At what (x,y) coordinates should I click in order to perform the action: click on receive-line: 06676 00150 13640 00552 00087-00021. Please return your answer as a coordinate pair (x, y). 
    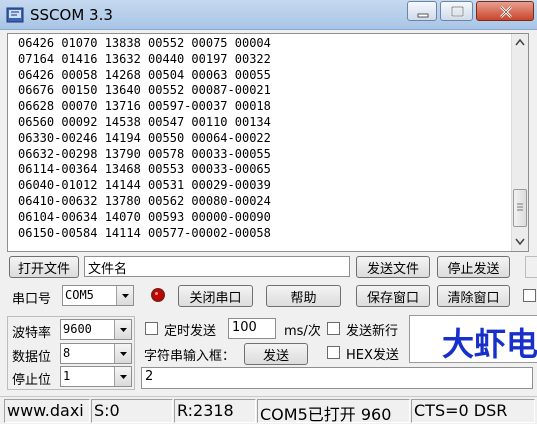
    Looking at the image, I should click on (144, 90).